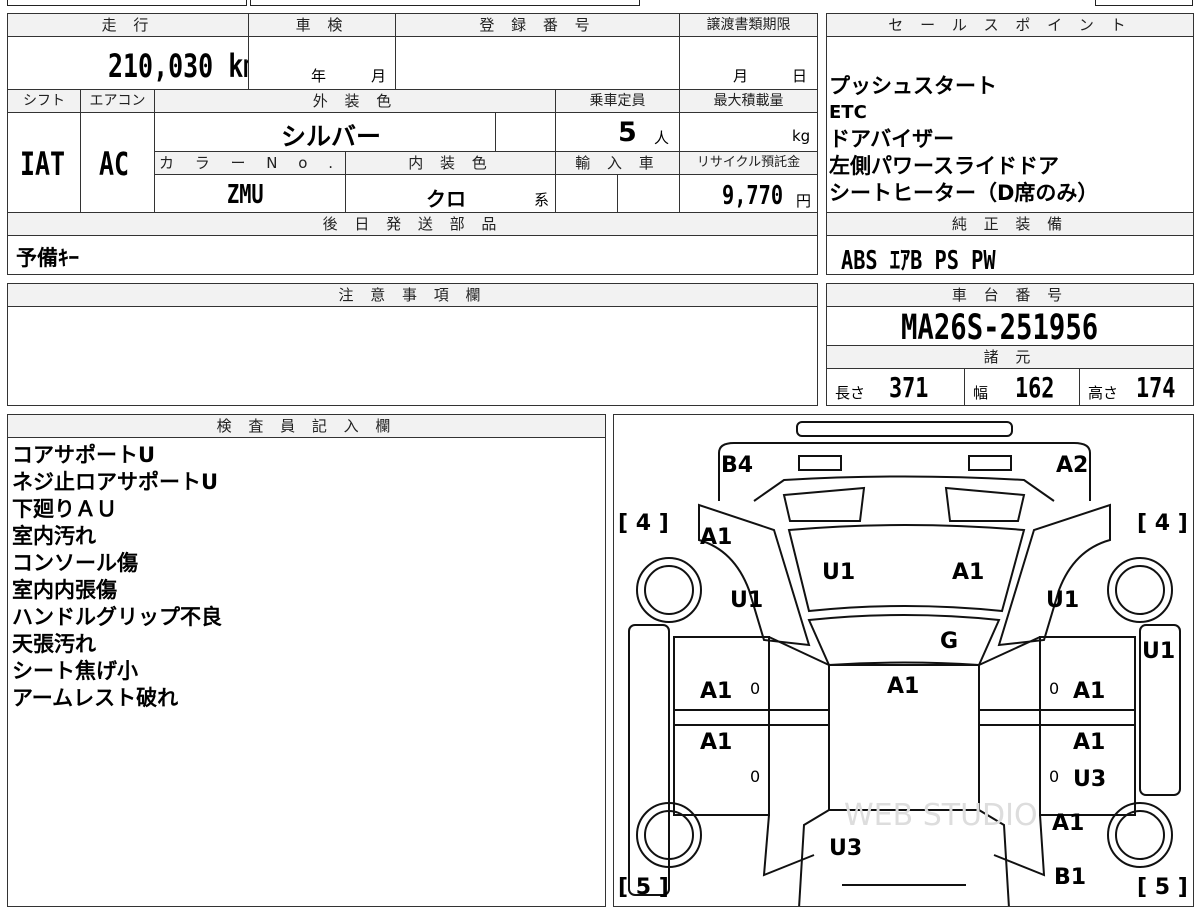  What do you see at coordinates (525, 132) in the screenshot?
I see `exterior-color-extra-cell` at bounding box center [525, 132].